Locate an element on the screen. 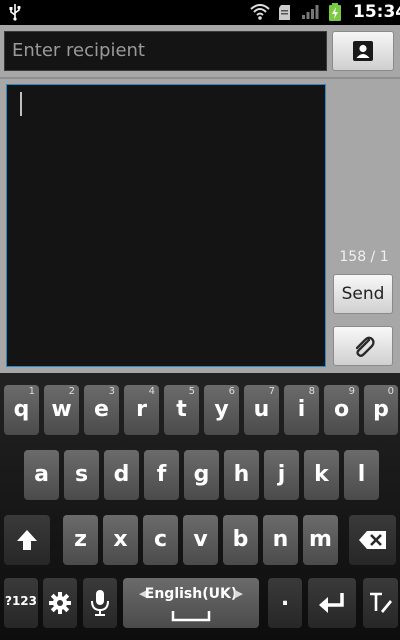  sd-card-icon is located at coordinates (284, 14).